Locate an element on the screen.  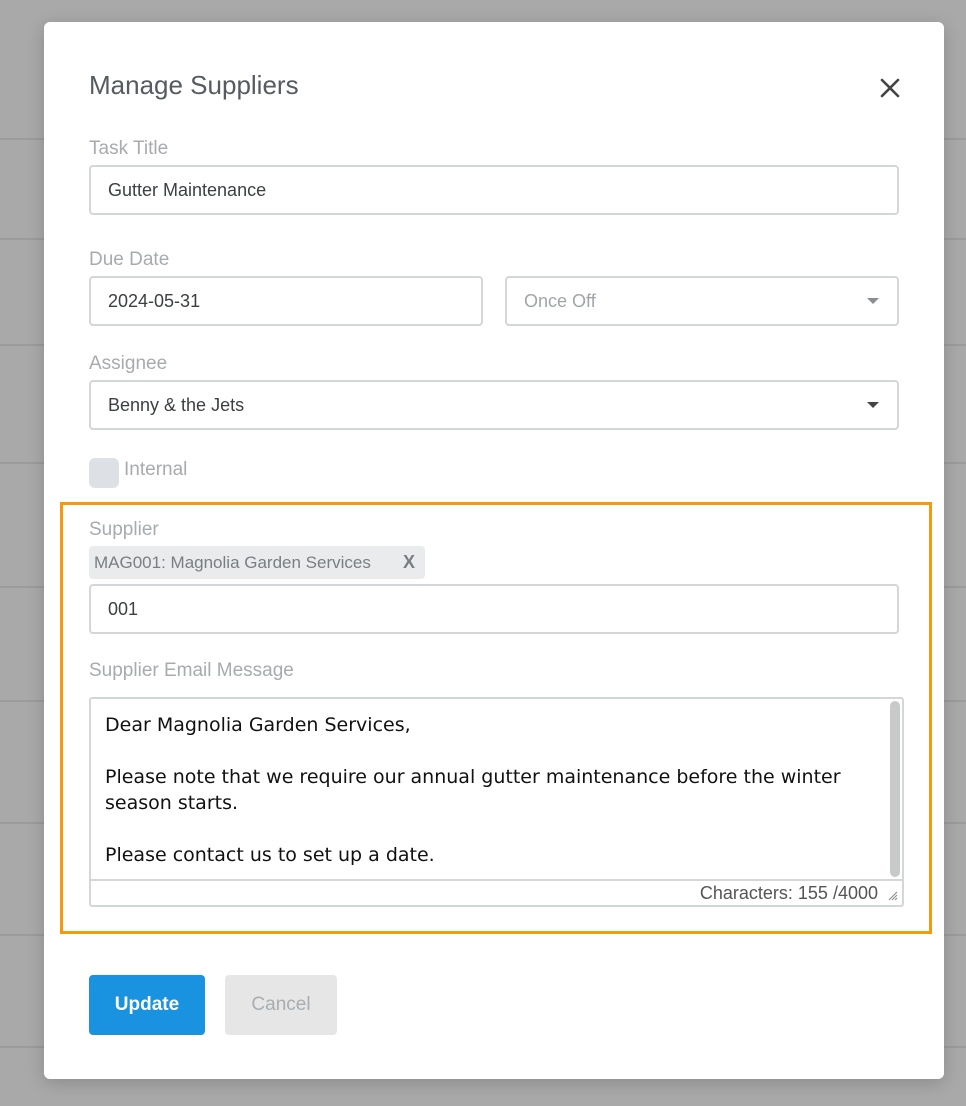
supplier-search-input: 001 is located at coordinates (494, 609).